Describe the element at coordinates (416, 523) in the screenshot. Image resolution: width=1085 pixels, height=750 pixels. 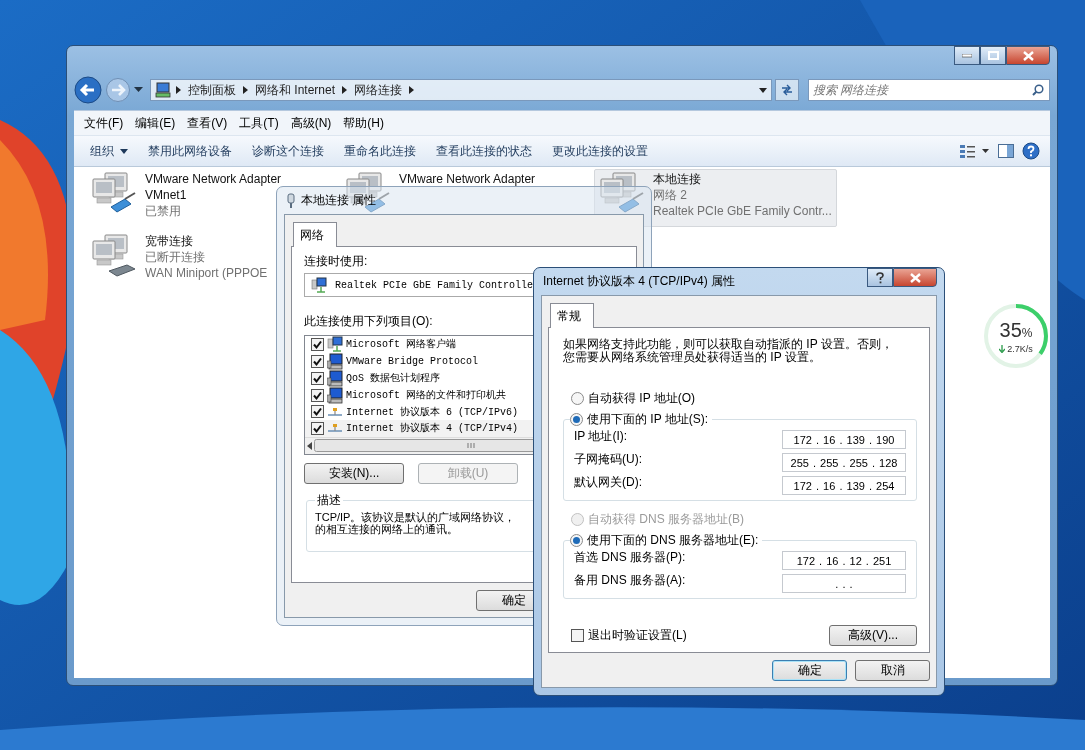
I see `description-text: TCP/IP。该协议是默认的广域网络协议，的相互连接的网络上的通讯。` at that location.